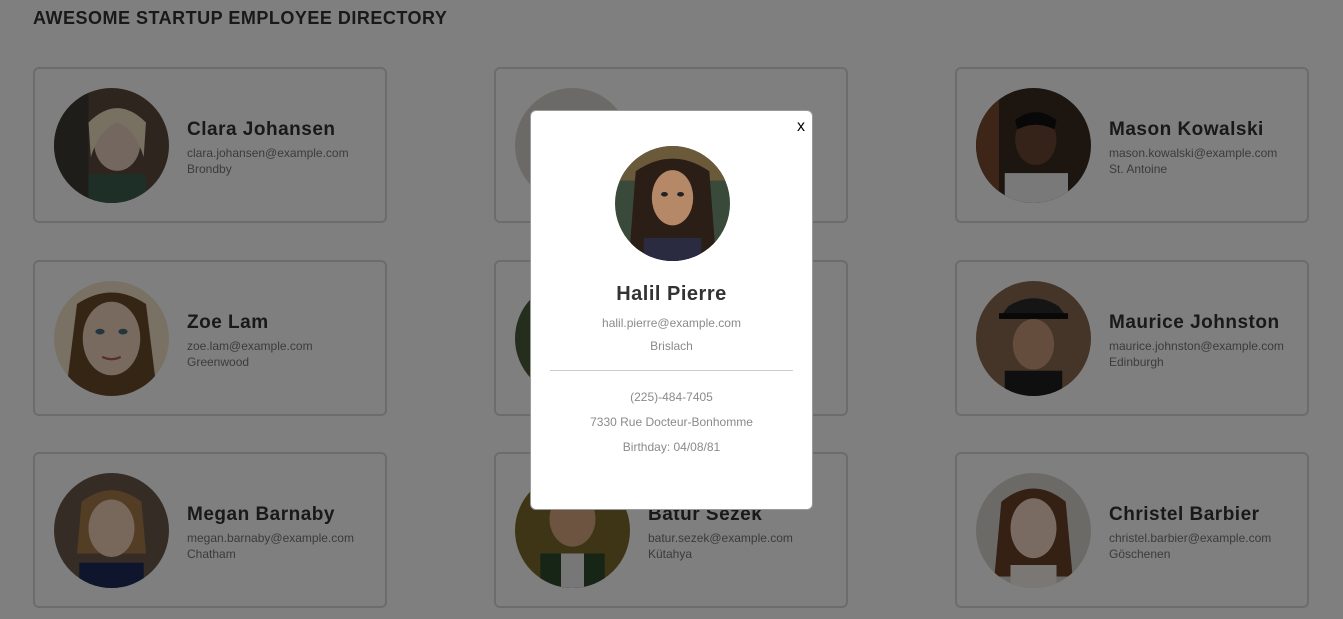  Describe the element at coordinates (671, 422) in the screenshot. I see `modal-employee-address: 7330 Rue Docteur-Bonhomme` at that location.